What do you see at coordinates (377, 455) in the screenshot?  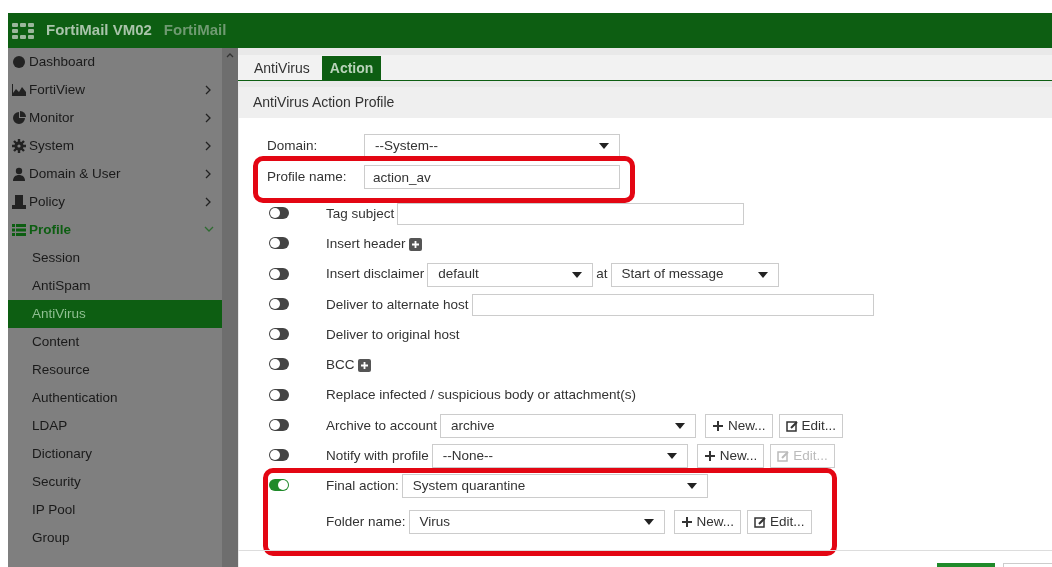 I see `field-label: Notify with profile` at bounding box center [377, 455].